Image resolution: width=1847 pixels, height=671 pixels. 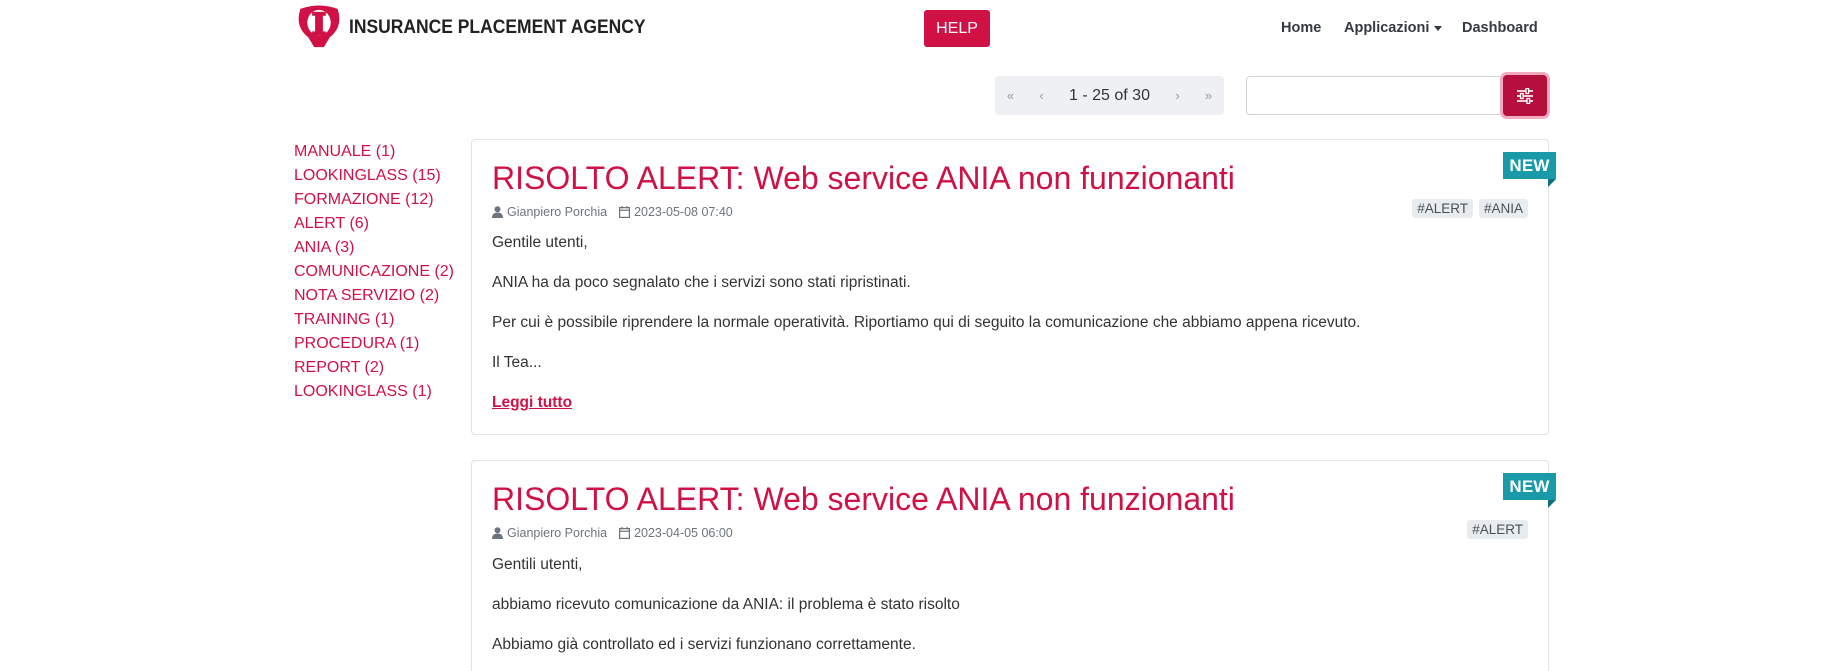 I want to click on tag-badge: #ANIA, so click(x=1503, y=208).